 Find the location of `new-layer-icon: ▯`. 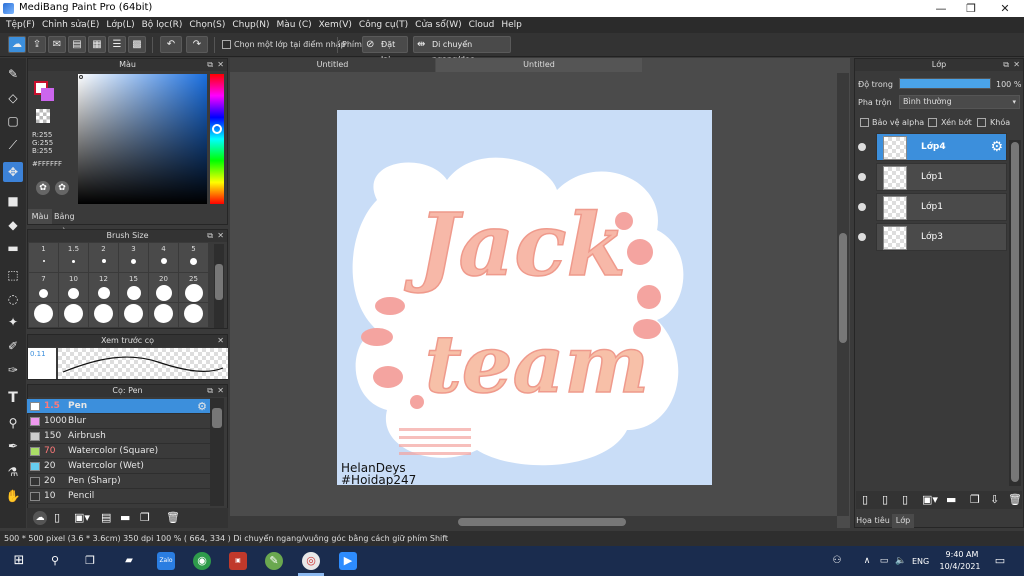

new-layer-icon: ▯ is located at coordinates (865, 499).